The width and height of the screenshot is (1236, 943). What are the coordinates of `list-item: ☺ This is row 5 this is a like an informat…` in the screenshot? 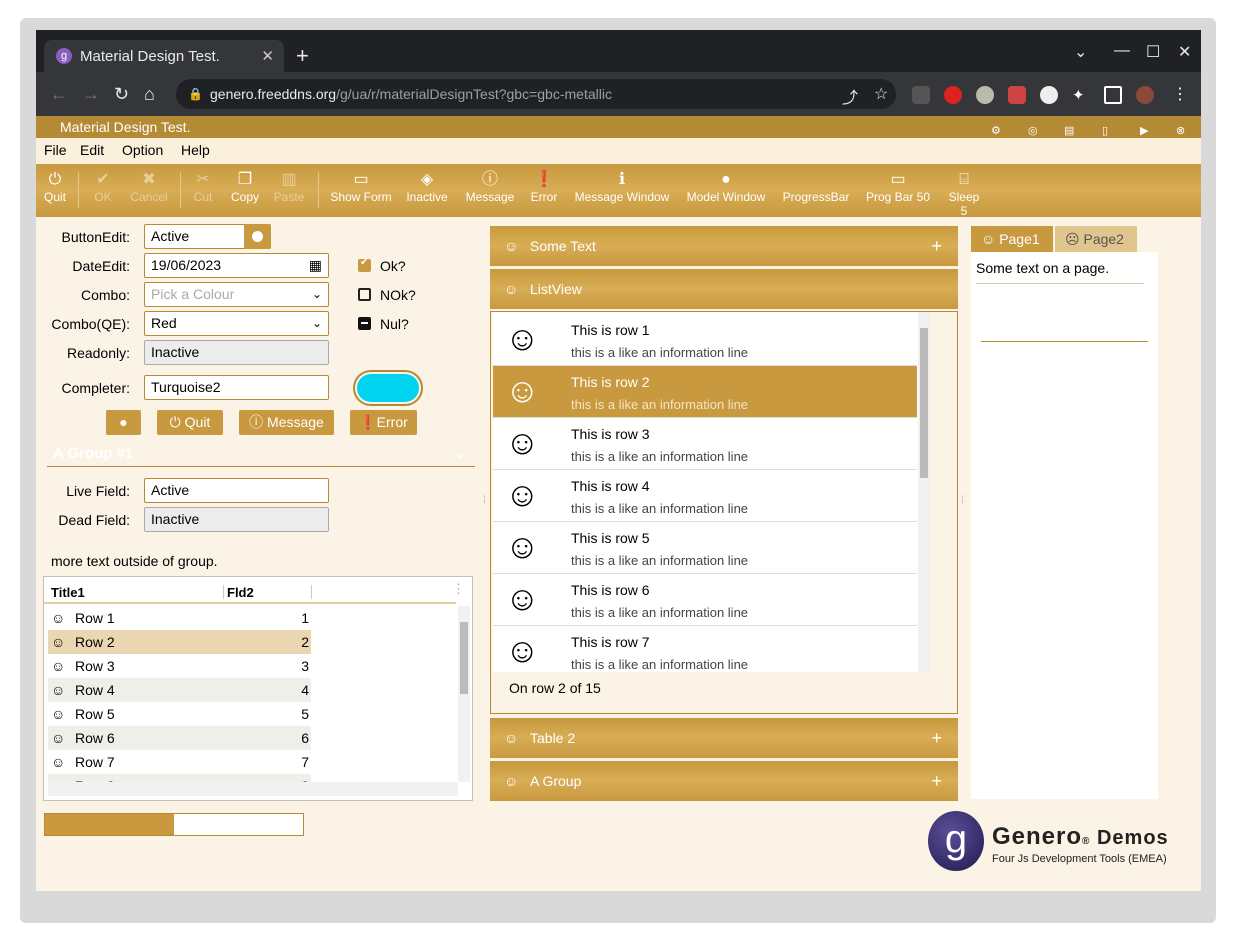 It's located at (705, 548).